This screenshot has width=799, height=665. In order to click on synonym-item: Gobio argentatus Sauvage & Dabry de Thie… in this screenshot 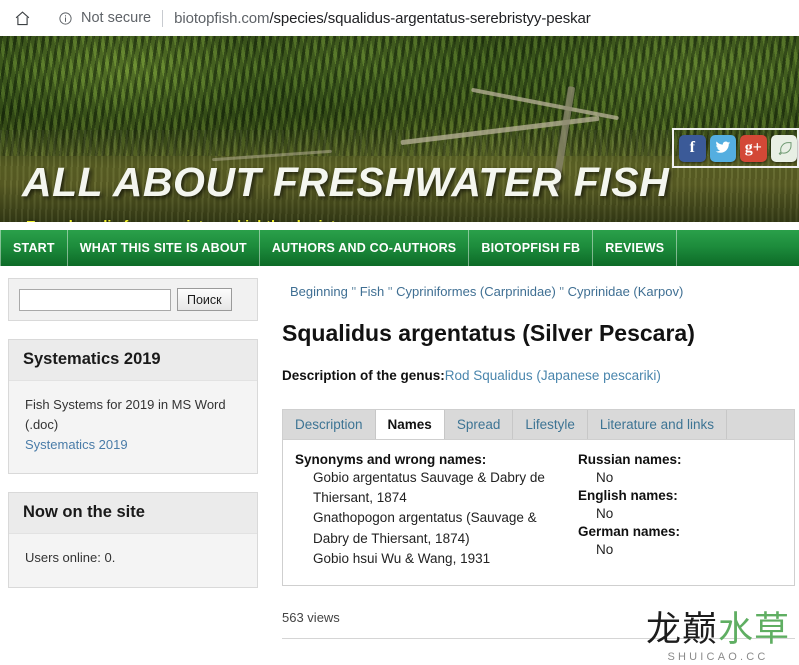, I will do `click(429, 487)`.